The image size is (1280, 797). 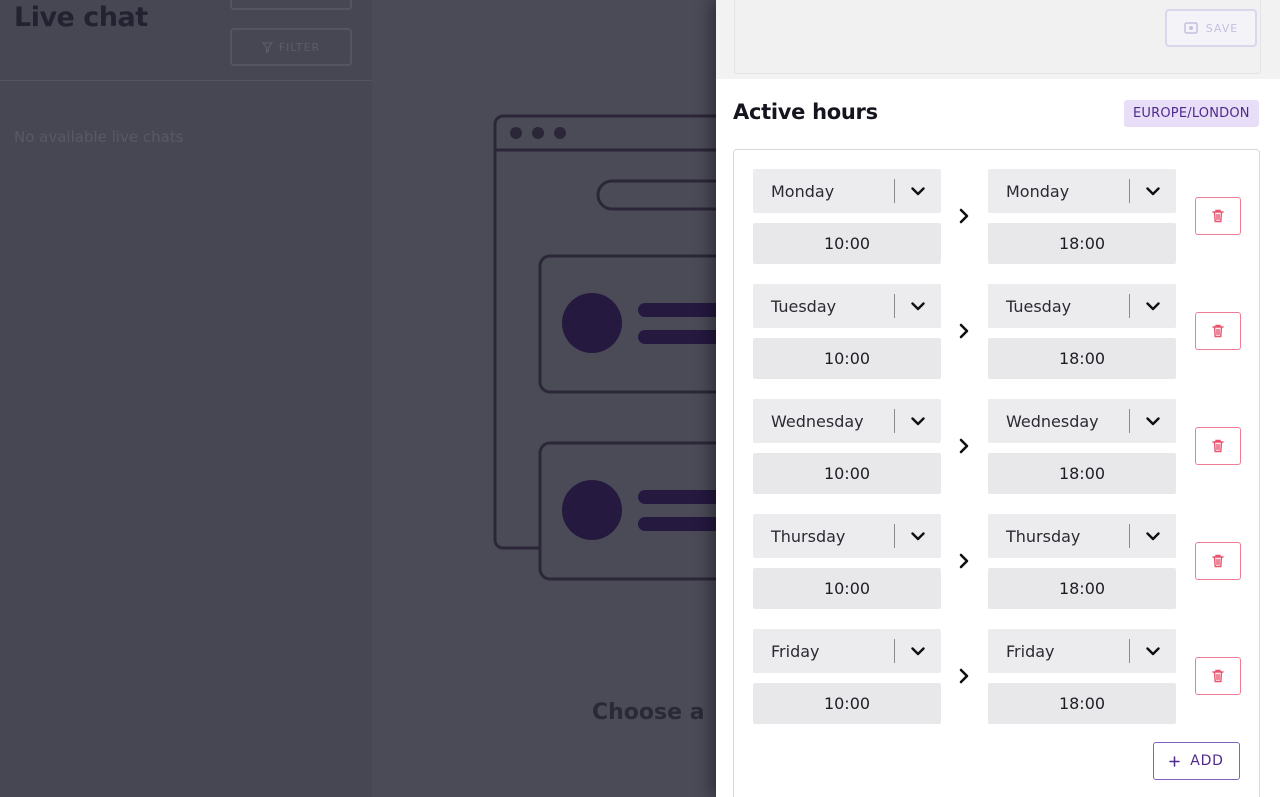 I want to click on start-day-select: Wednesday, so click(x=847, y=421).